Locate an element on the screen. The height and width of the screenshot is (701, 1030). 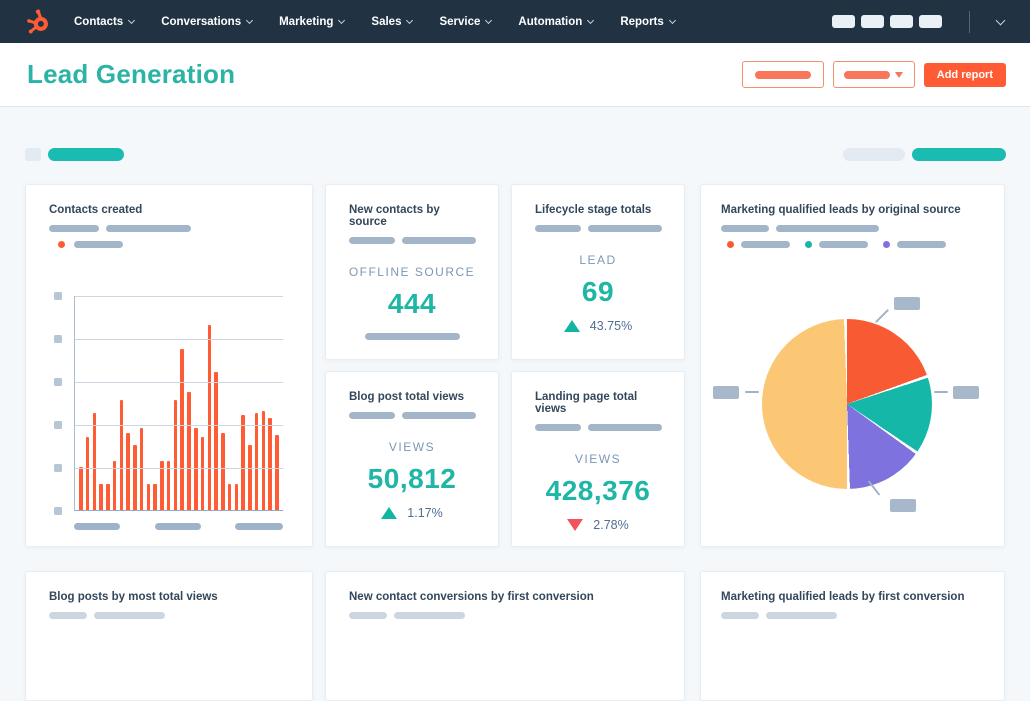
nav-item-label: Reports is located at coordinates (642, 21).